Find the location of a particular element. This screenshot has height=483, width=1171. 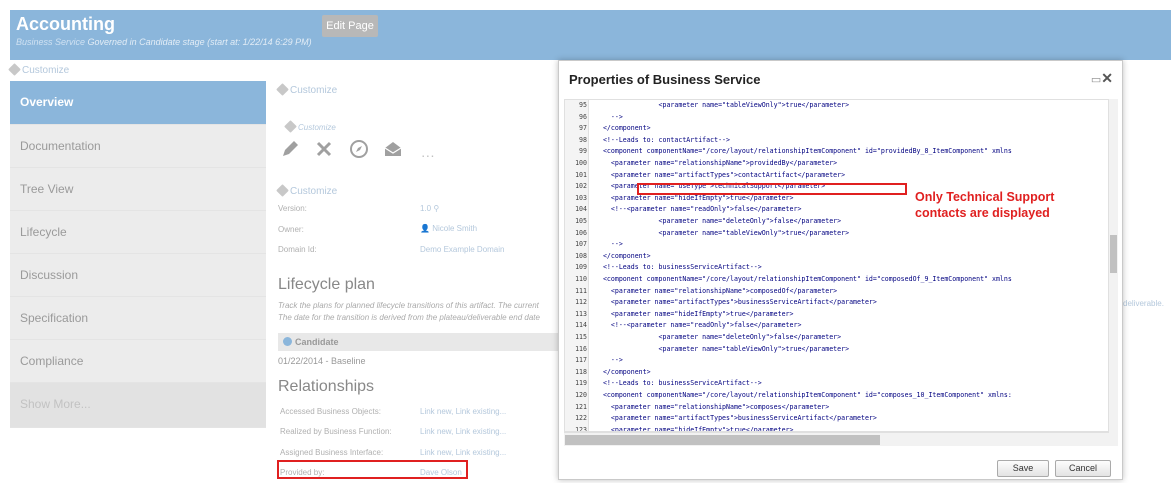

relationships-heading: Relationships is located at coordinates (326, 386).